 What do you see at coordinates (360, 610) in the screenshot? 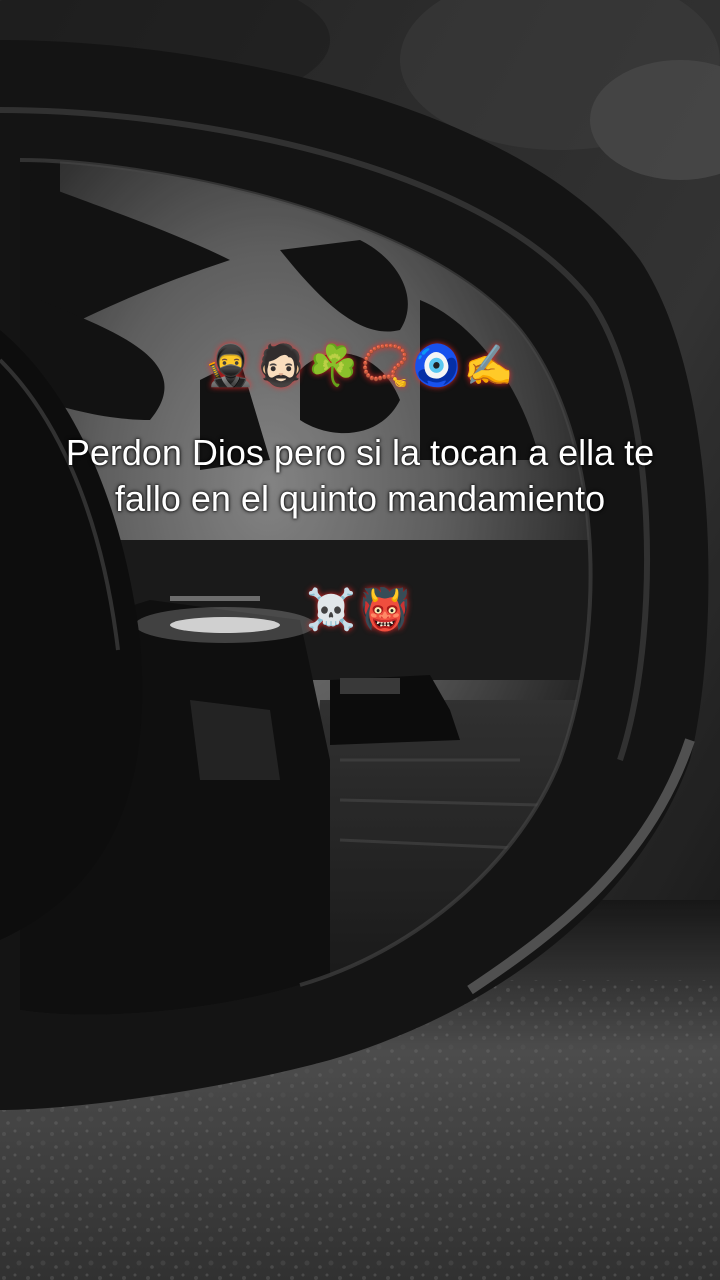
I see `emoji-row-bottom: ☠️👹` at bounding box center [360, 610].